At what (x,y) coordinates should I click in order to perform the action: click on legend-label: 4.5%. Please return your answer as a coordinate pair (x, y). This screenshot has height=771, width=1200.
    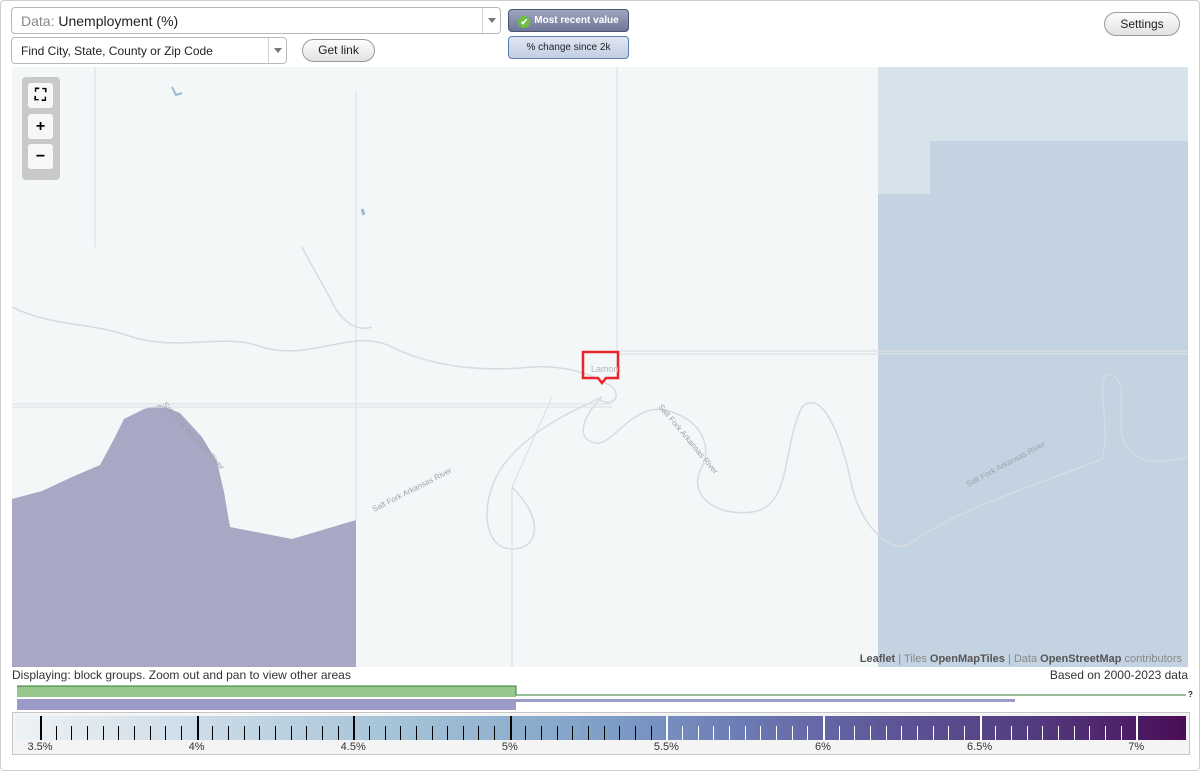
    Looking at the image, I should click on (353, 747).